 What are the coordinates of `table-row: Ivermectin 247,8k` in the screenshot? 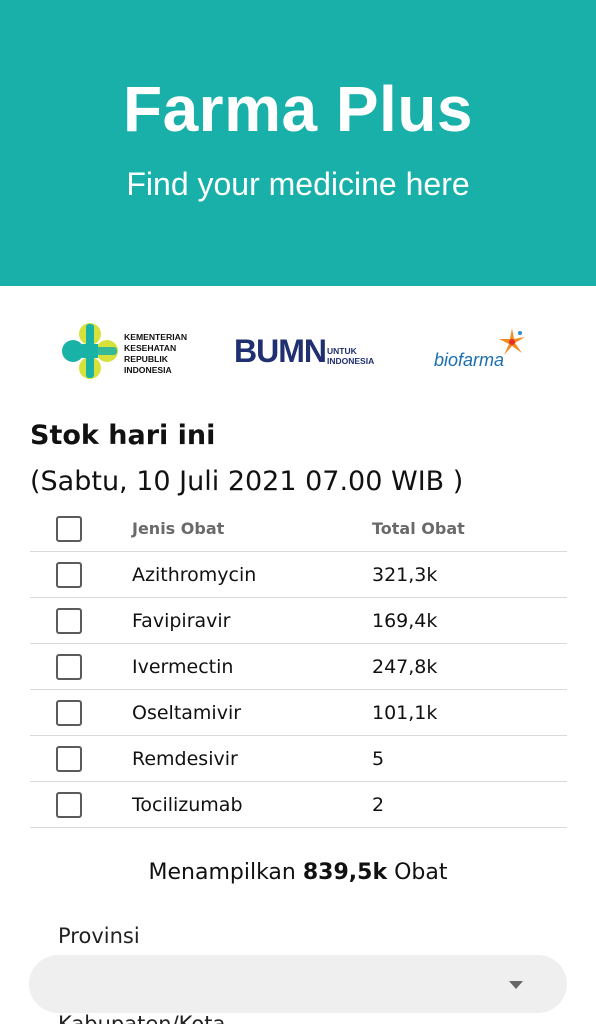 It's located at (298, 667).